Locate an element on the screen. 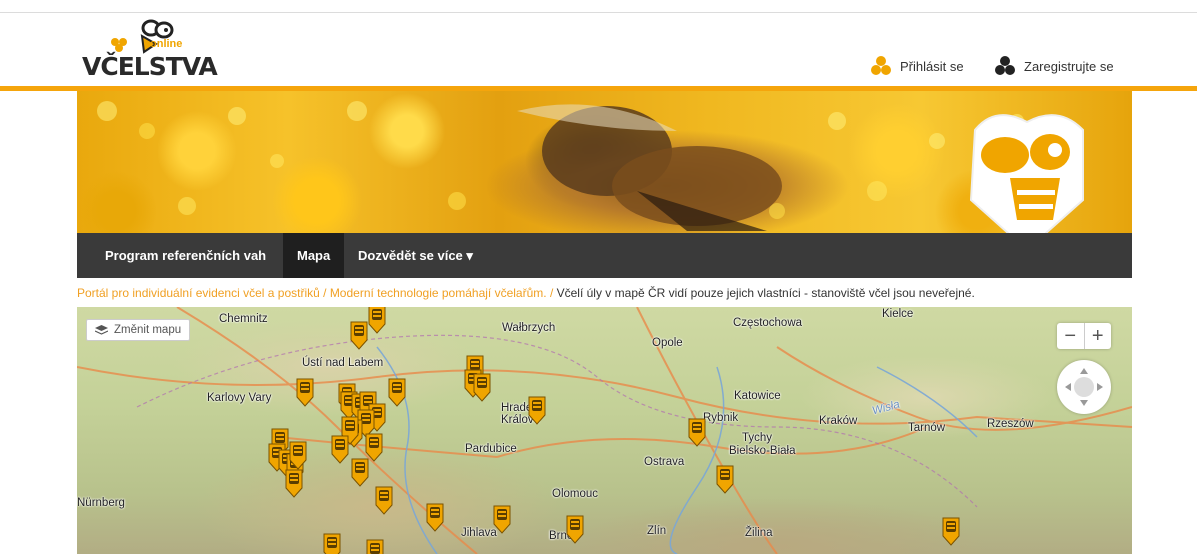  city-katowice: Katowice is located at coordinates (757, 396).